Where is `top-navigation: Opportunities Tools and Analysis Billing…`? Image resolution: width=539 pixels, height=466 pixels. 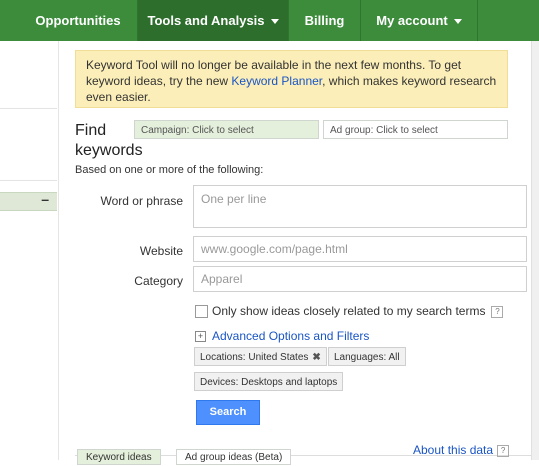
top-navigation: Opportunities Tools and Analysis Billing… is located at coordinates (269, 20).